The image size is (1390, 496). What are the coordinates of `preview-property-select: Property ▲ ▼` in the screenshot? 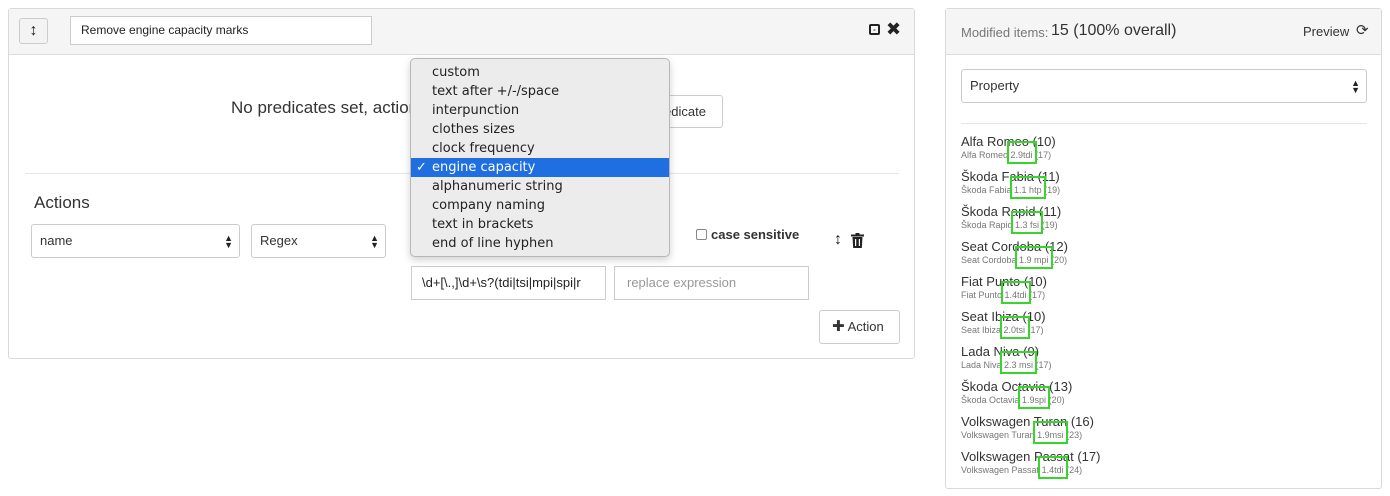 It's located at (1164, 86).